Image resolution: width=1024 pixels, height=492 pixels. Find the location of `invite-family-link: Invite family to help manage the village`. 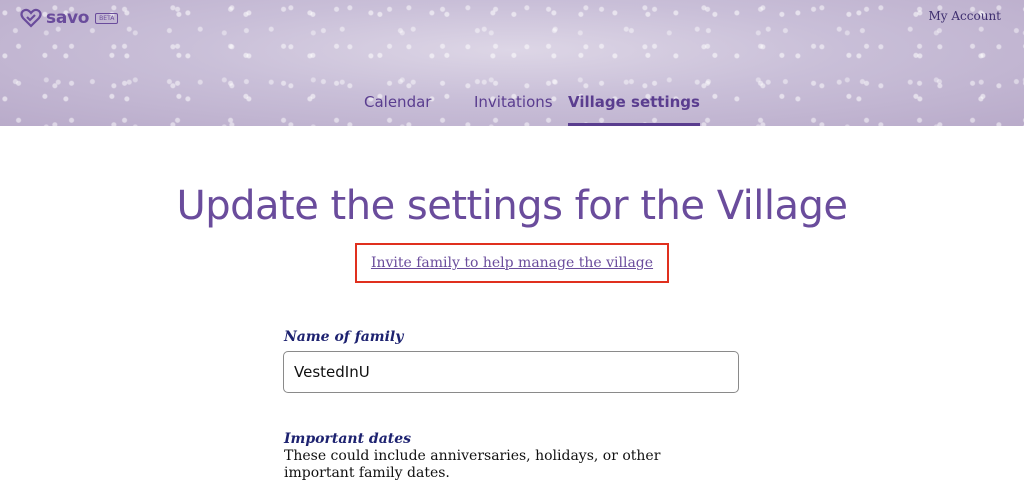

invite-family-link: Invite family to help manage the village is located at coordinates (512, 263).